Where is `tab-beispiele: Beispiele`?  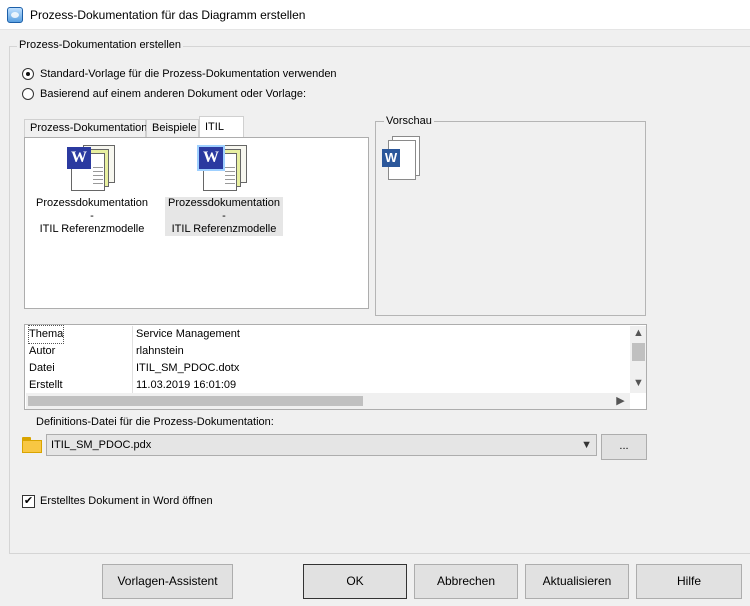
tab-beispiele: Beispiele is located at coordinates (172, 128).